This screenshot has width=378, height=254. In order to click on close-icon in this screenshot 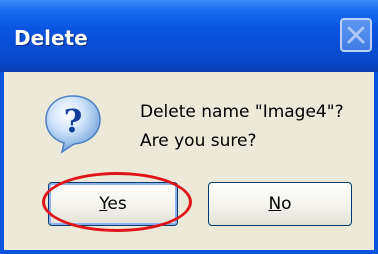, I will do `click(356, 35)`.